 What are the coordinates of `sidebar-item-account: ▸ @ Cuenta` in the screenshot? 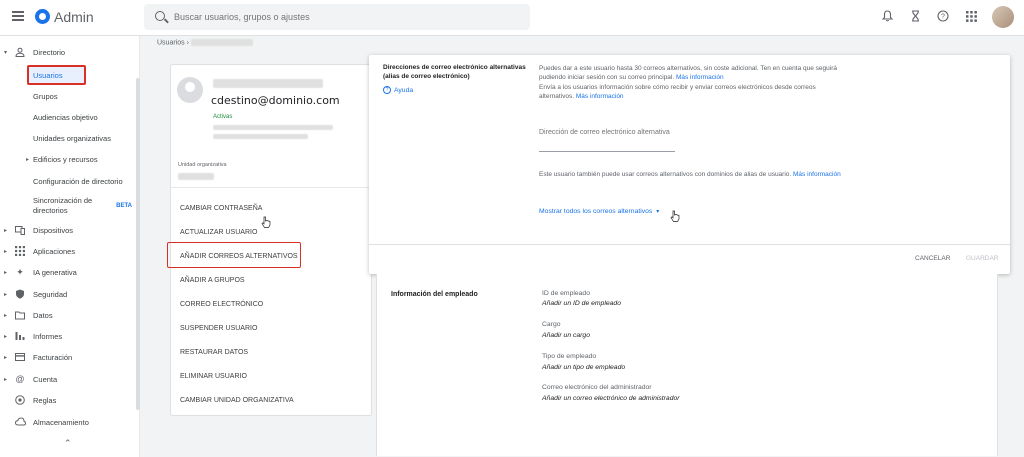 It's located at (69, 379).